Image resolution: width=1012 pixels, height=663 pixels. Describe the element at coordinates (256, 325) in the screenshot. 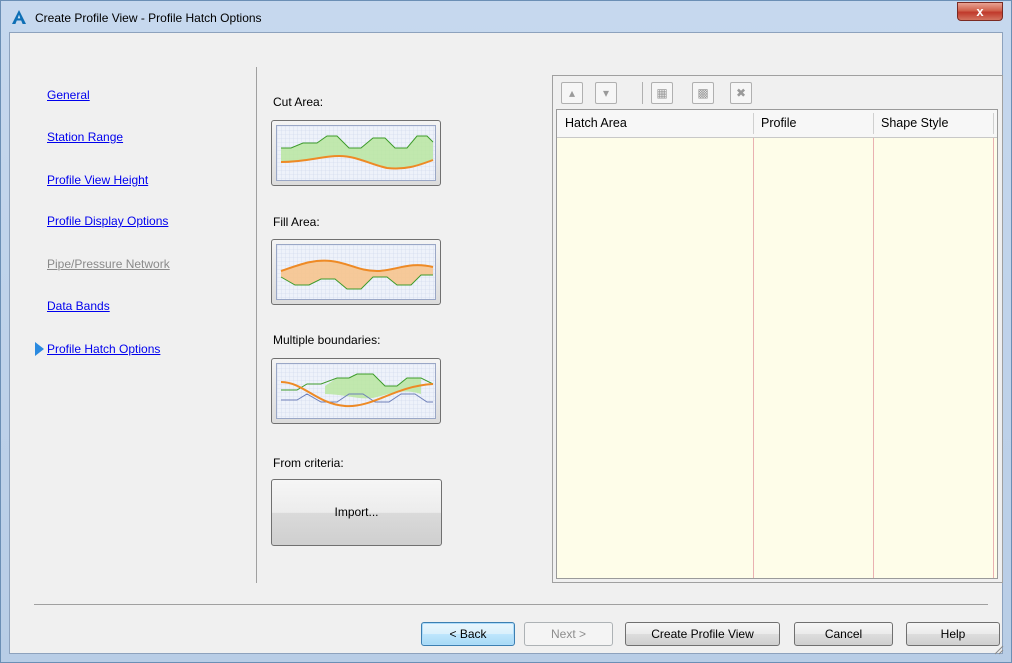

I see `vertical-divider` at that location.